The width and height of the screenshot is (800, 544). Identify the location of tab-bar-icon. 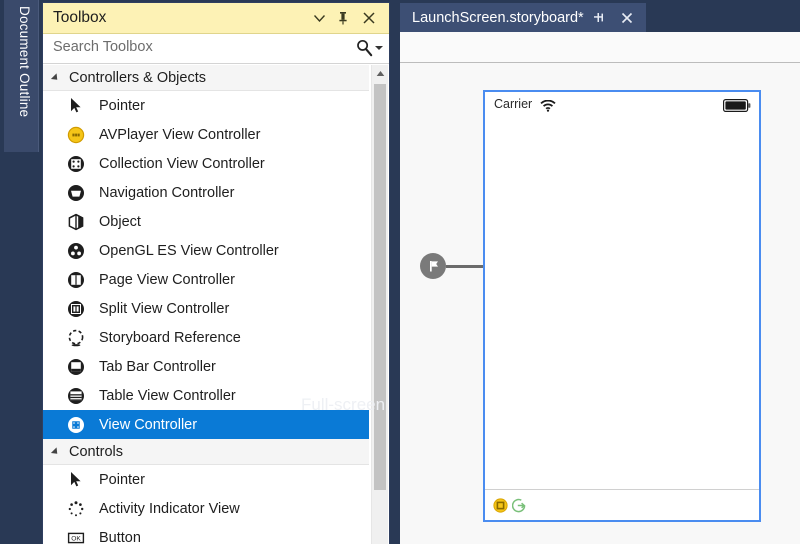
(76, 367).